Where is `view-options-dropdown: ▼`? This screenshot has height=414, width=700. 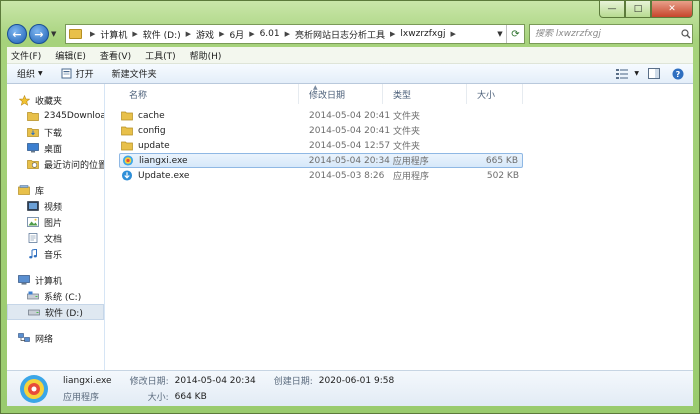
view-options-dropdown: ▼ is located at coordinates (636, 73).